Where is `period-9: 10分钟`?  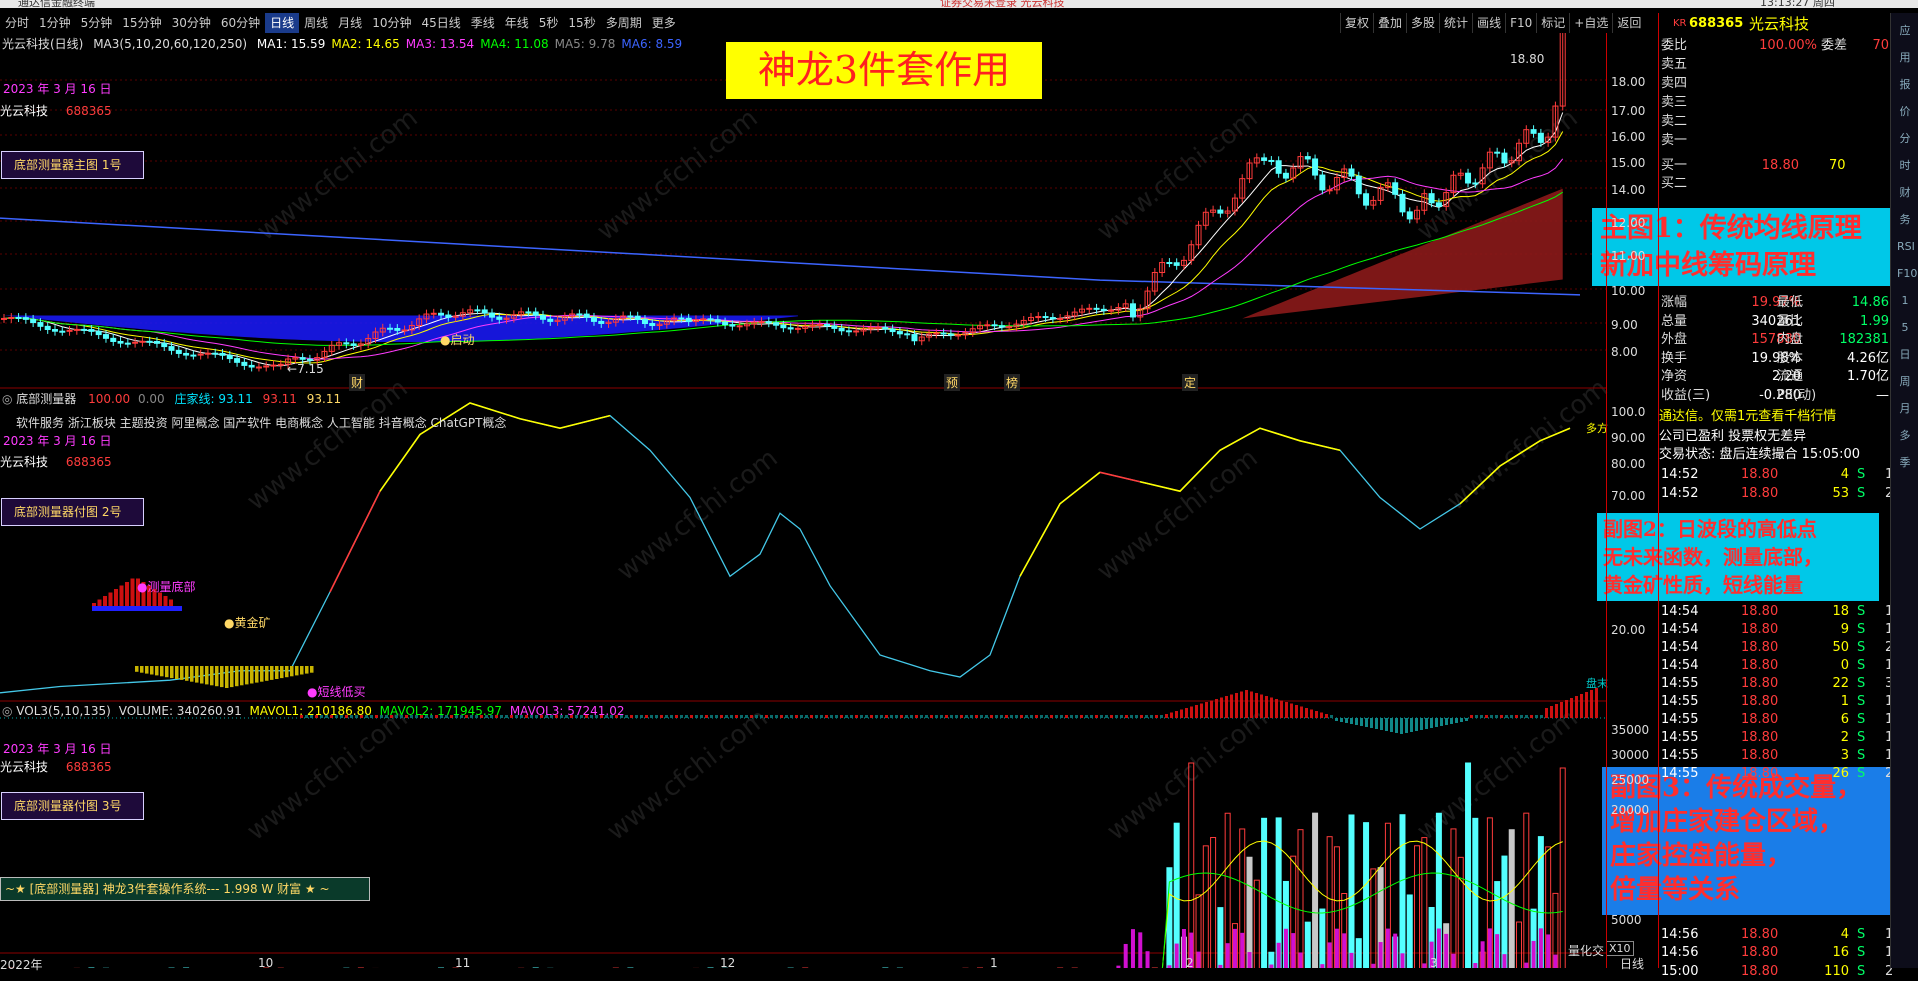 period-9: 10分钟 is located at coordinates (391, 23).